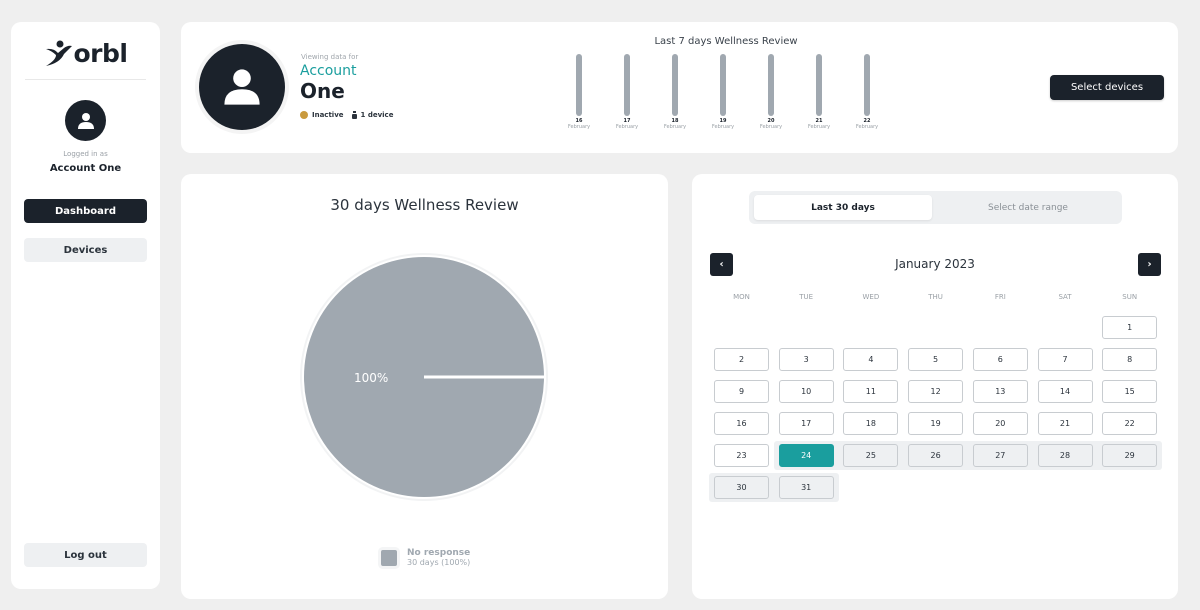  I want to click on chevron-right-icon: ›, so click(1149, 264).